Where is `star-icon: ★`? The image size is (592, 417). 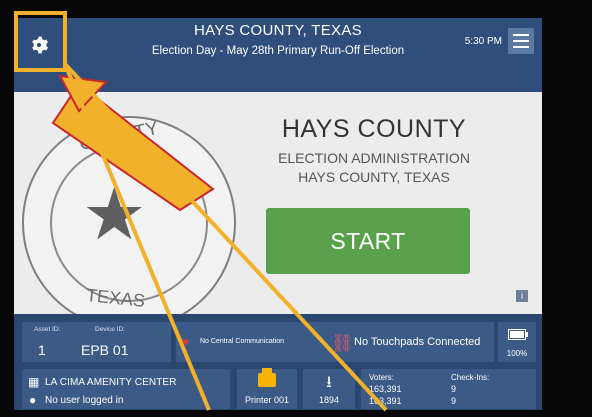
star-icon: ★ is located at coordinates (114, 215).